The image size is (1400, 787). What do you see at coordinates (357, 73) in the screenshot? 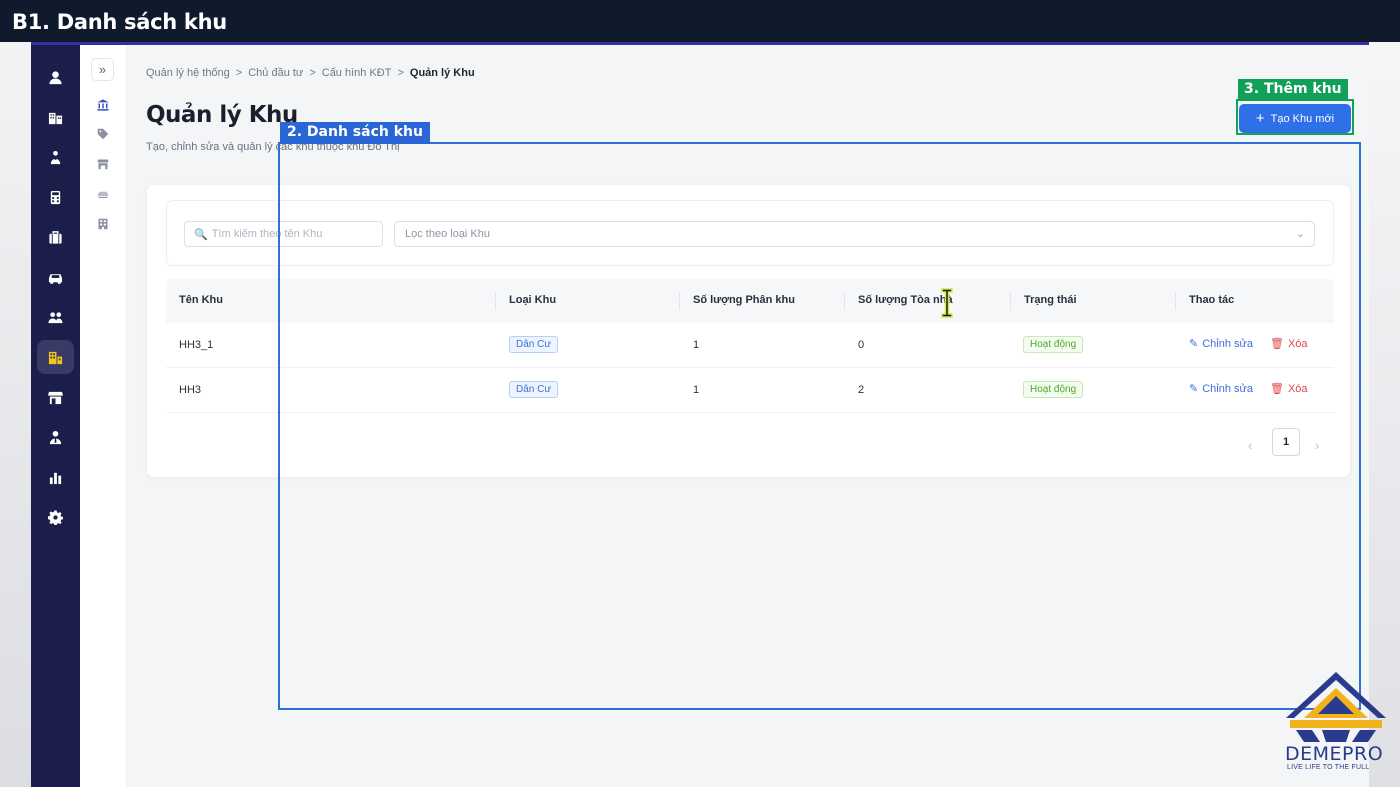
I see `breadcrumb-config: Cấu hình KĐT` at bounding box center [357, 73].